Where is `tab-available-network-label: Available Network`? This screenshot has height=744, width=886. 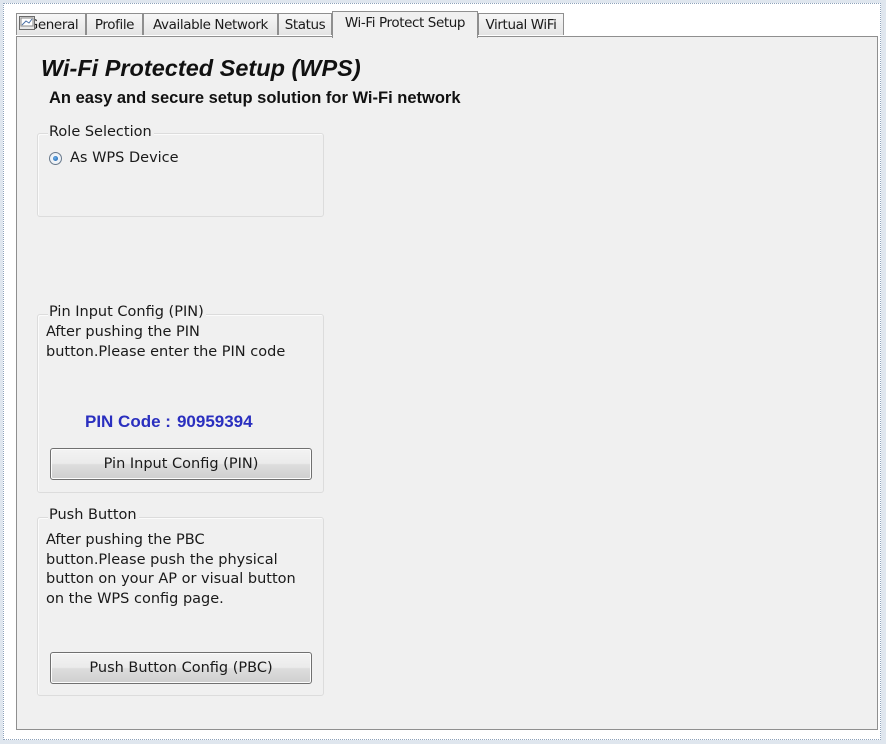 tab-available-network-label: Available Network is located at coordinates (210, 25).